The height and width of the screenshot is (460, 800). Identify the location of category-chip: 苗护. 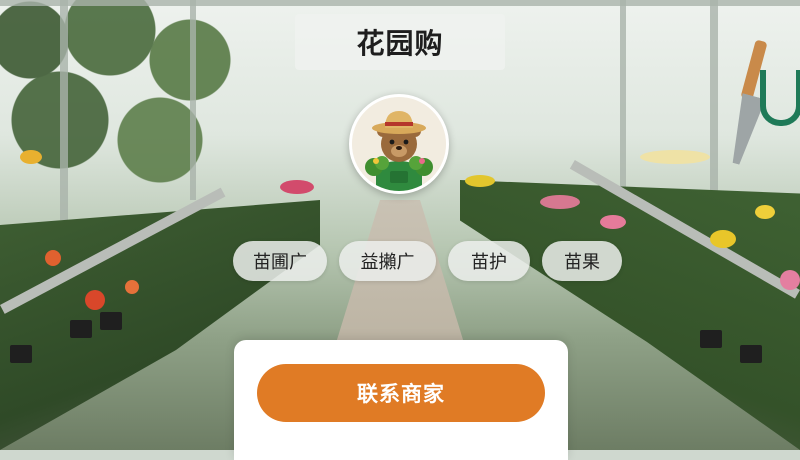
(489, 261).